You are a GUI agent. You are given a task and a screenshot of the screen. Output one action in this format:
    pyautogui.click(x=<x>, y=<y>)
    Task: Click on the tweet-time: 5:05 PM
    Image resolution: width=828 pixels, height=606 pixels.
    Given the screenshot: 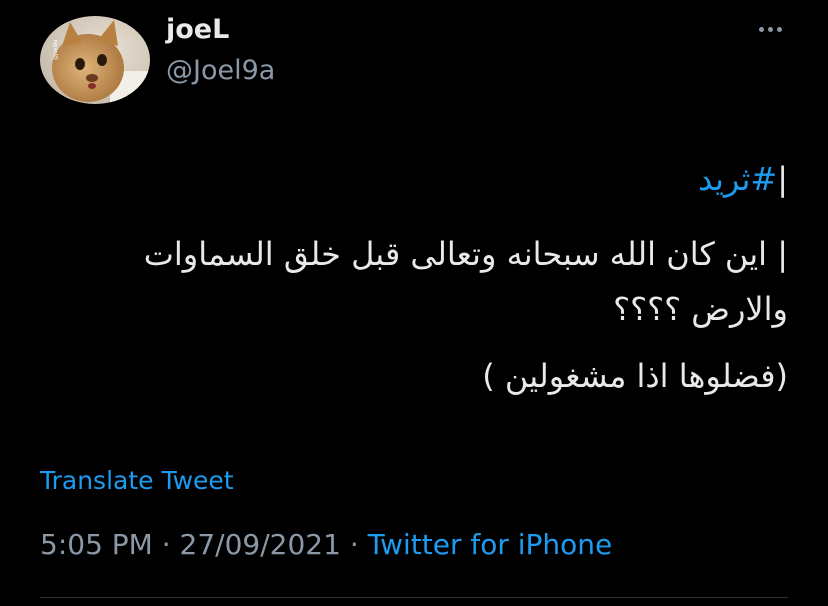 What is the action you would take?
    pyautogui.click(x=96, y=544)
    